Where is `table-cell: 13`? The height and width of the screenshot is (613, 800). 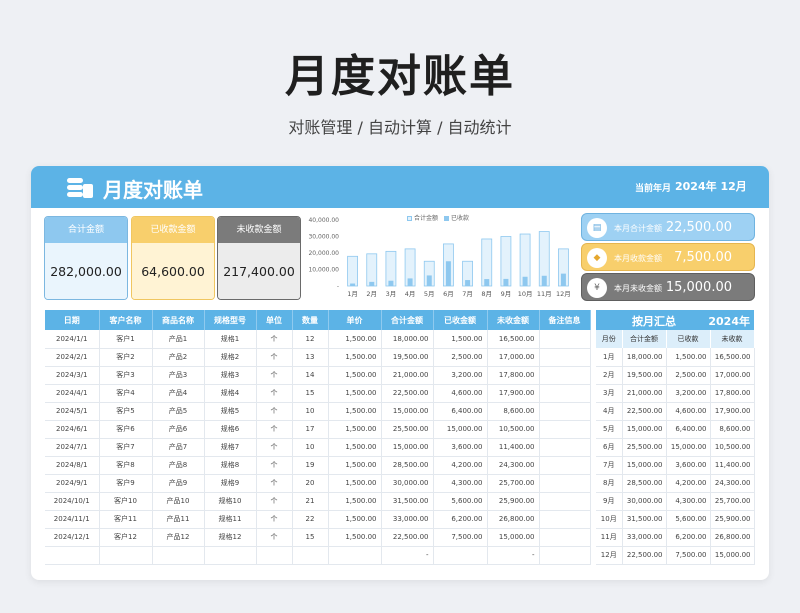
table-cell: 13 is located at coordinates (310, 357).